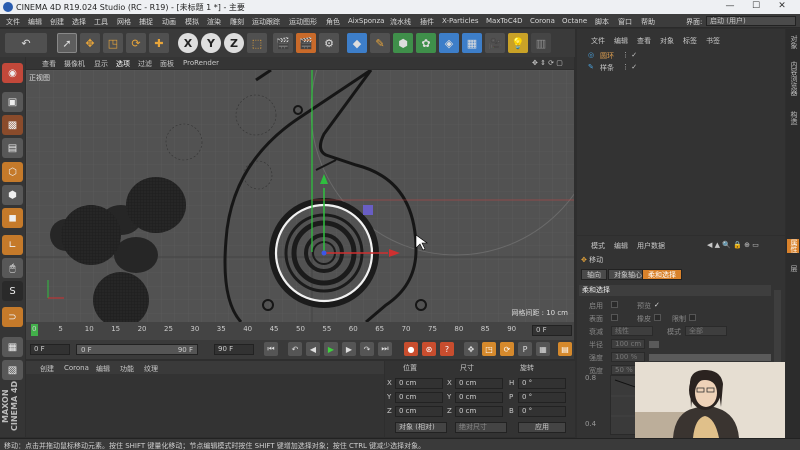 This screenshot has width=800, height=450. Describe the element at coordinates (706, 331) in the screenshot. I see `mode-dropdown: 全部` at that location.